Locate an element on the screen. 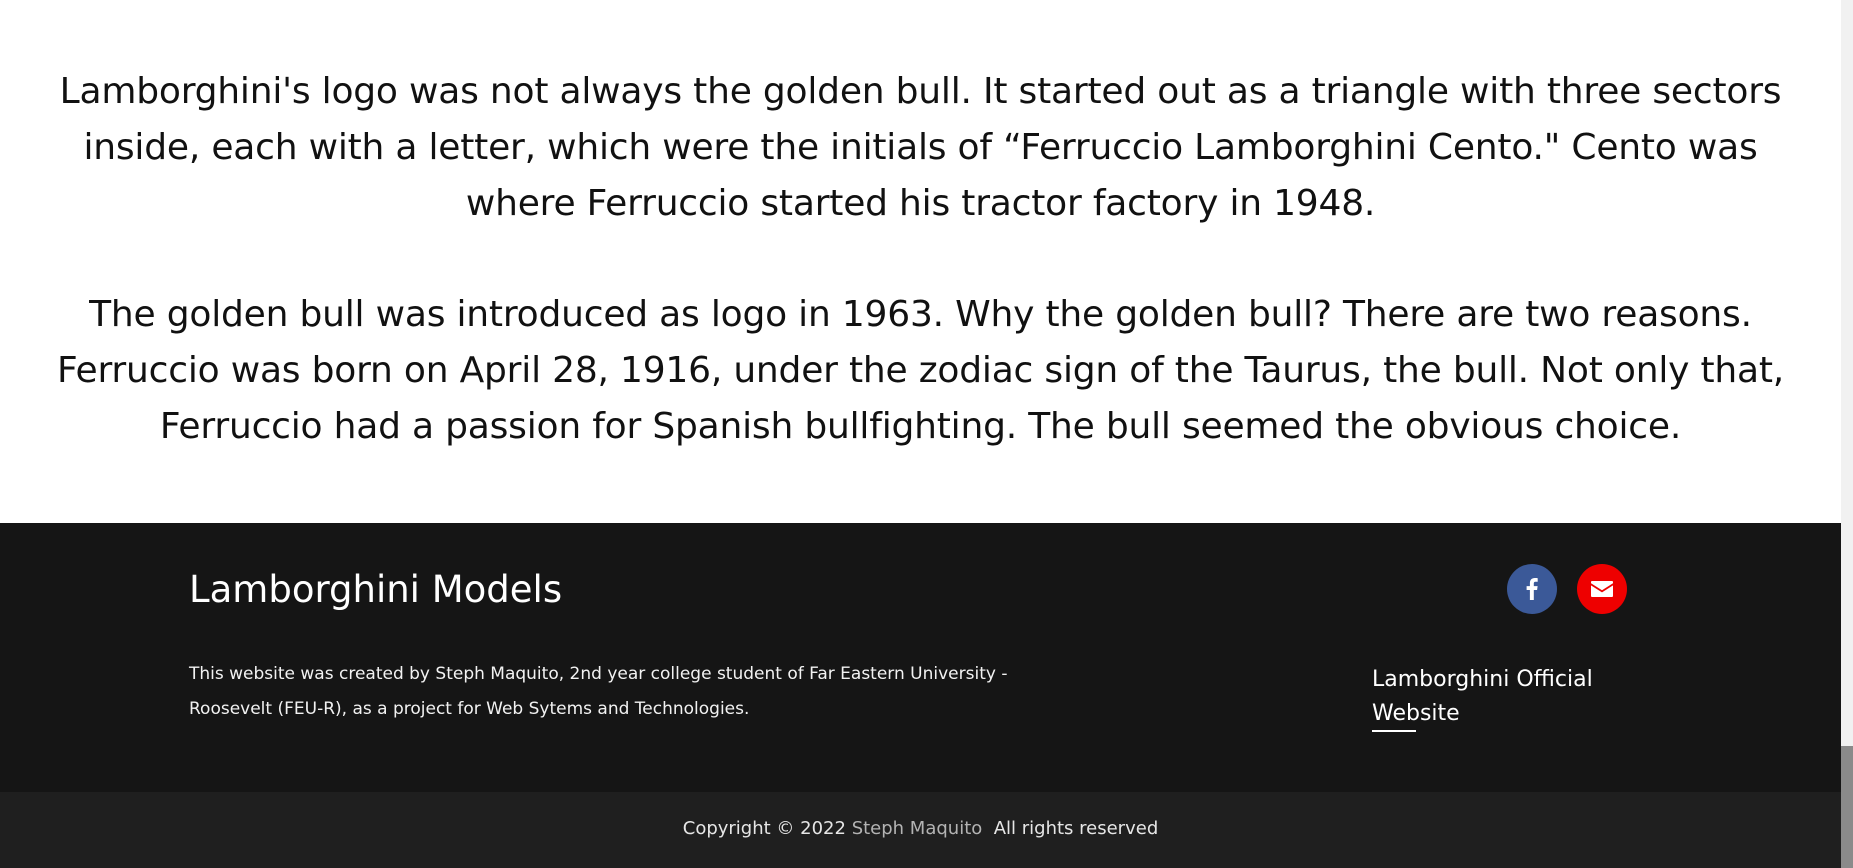 This screenshot has height=868, width=1853. email-button is located at coordinates (1602, 589).